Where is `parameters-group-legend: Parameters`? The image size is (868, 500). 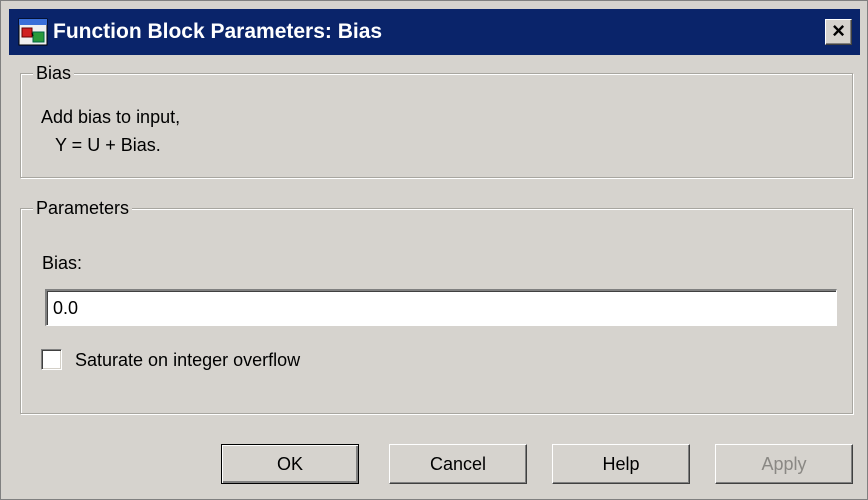
parameters-group-legend: Parameters is located at coordinates (83, 208).